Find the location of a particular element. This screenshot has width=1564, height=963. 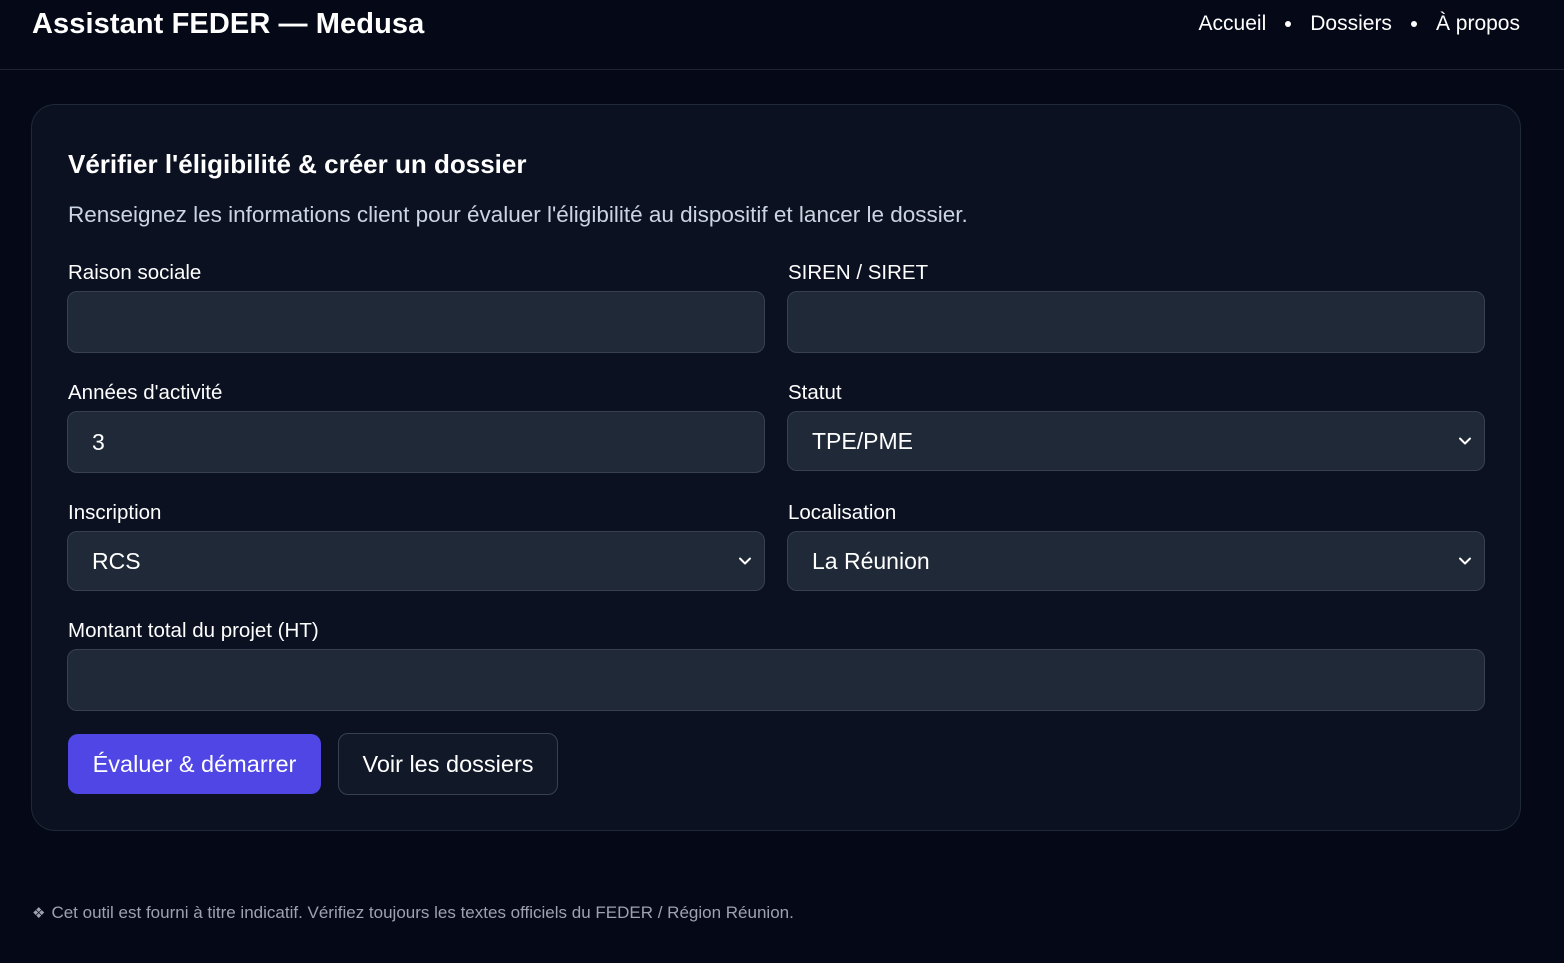

statut-selected-value: TPE/PME is located at coordinates (862, 440).